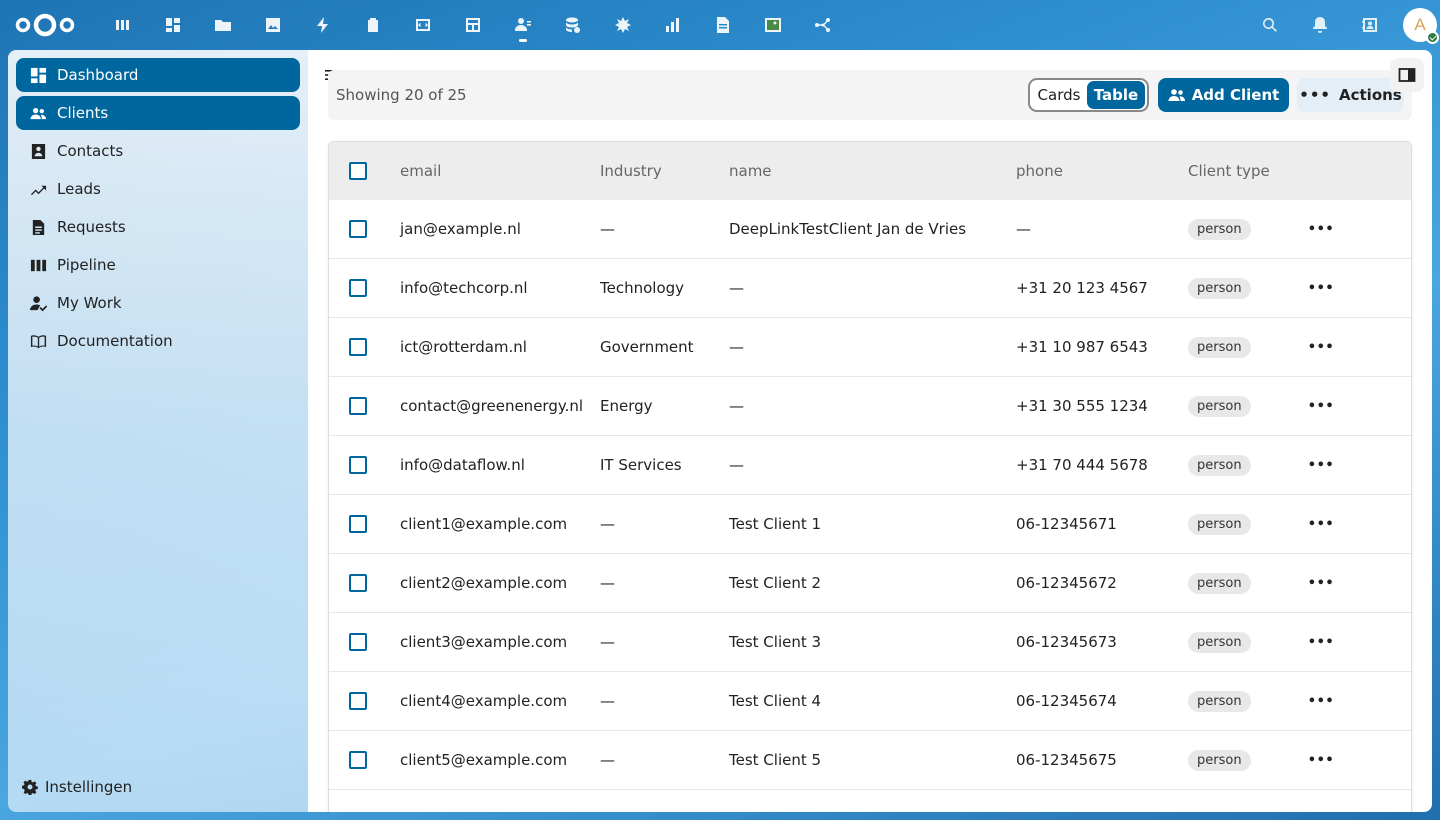 Image resolution: width=1440 pixels, height=820 pixels. What do you see at coordinates (158, 189) in the screenshot?
I see `nav-item-leads: Leads` at bounding box center [158, 189].